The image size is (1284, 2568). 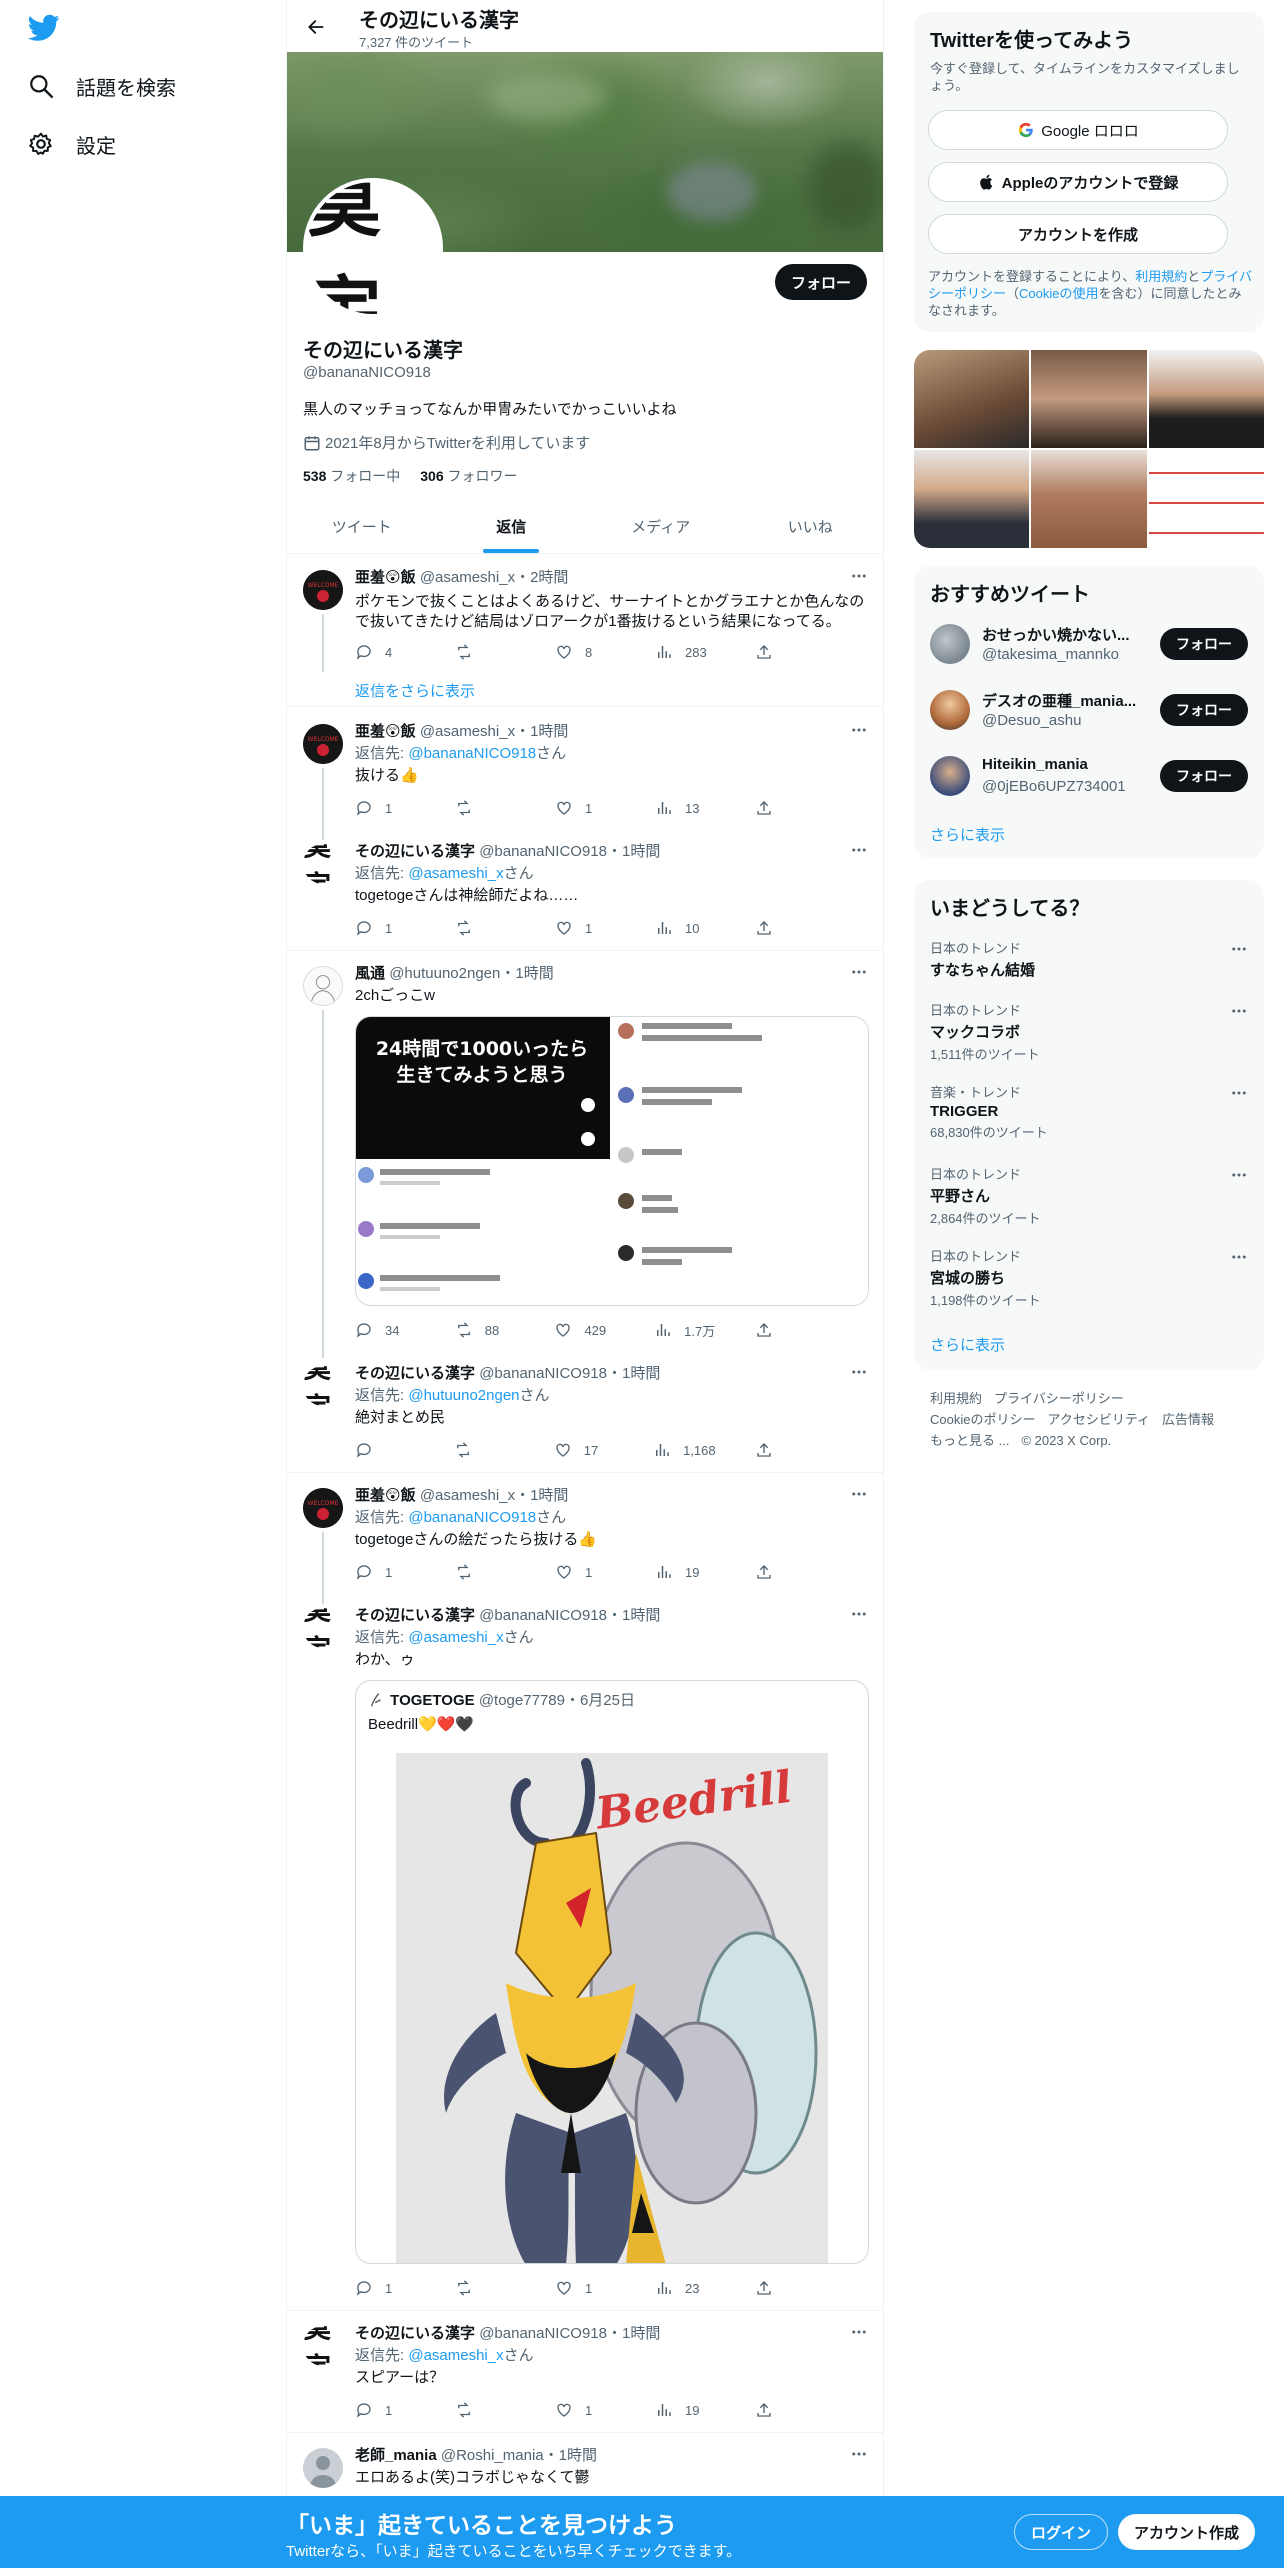 What do you see at coordinates (661, 526) in the screenshot?
I see `tab-media: メディア` at bounding box center [661, 526].